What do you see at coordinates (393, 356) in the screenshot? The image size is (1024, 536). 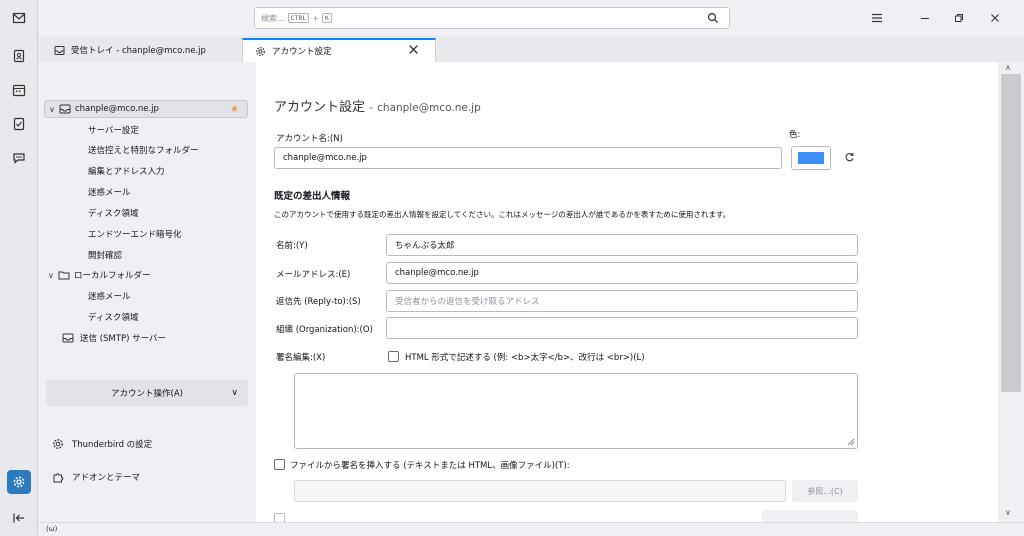 I see `html-signature-checkbox` at bounding box center [393, 356].